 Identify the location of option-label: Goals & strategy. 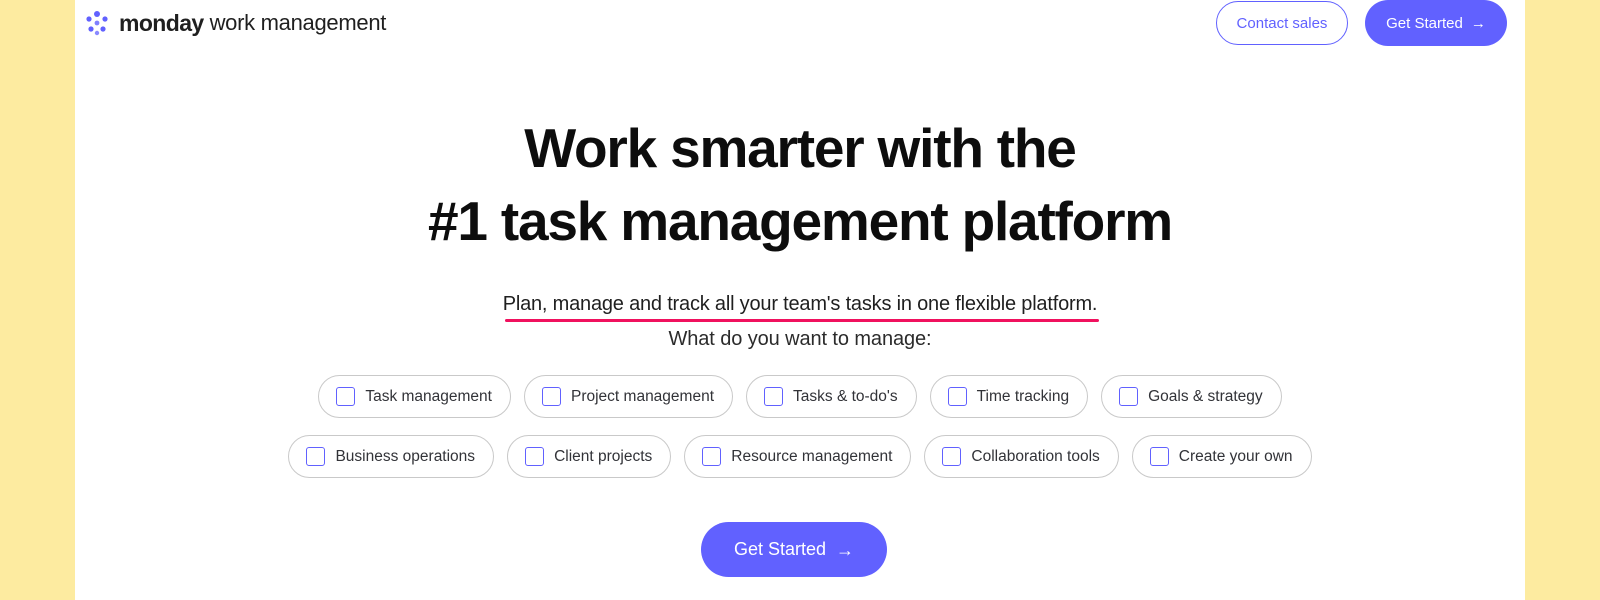
(1205, 396).